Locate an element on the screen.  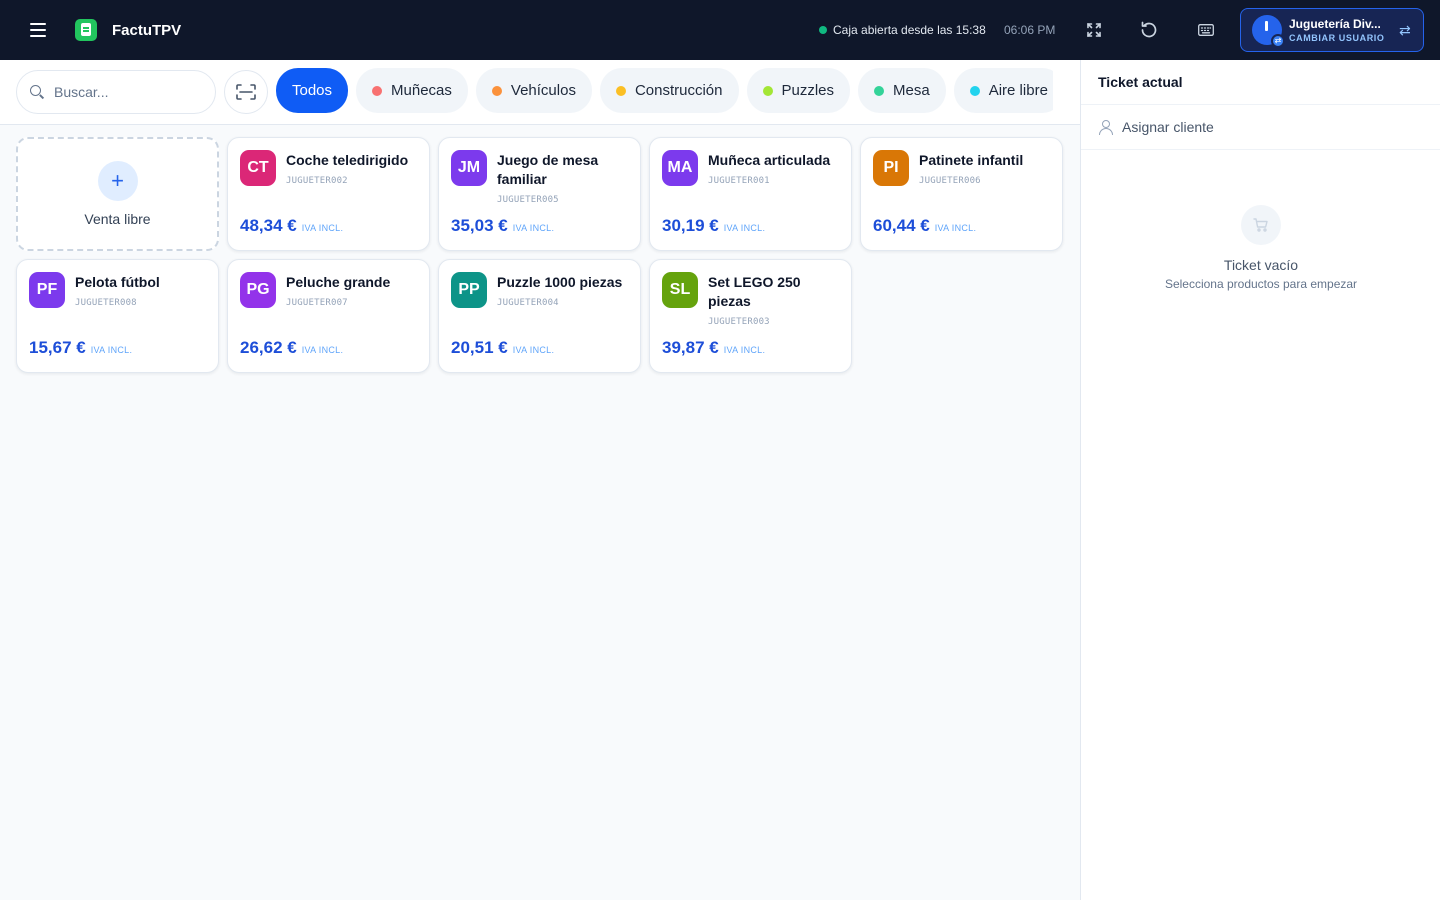
search-box is located at coordinates (116, 92).